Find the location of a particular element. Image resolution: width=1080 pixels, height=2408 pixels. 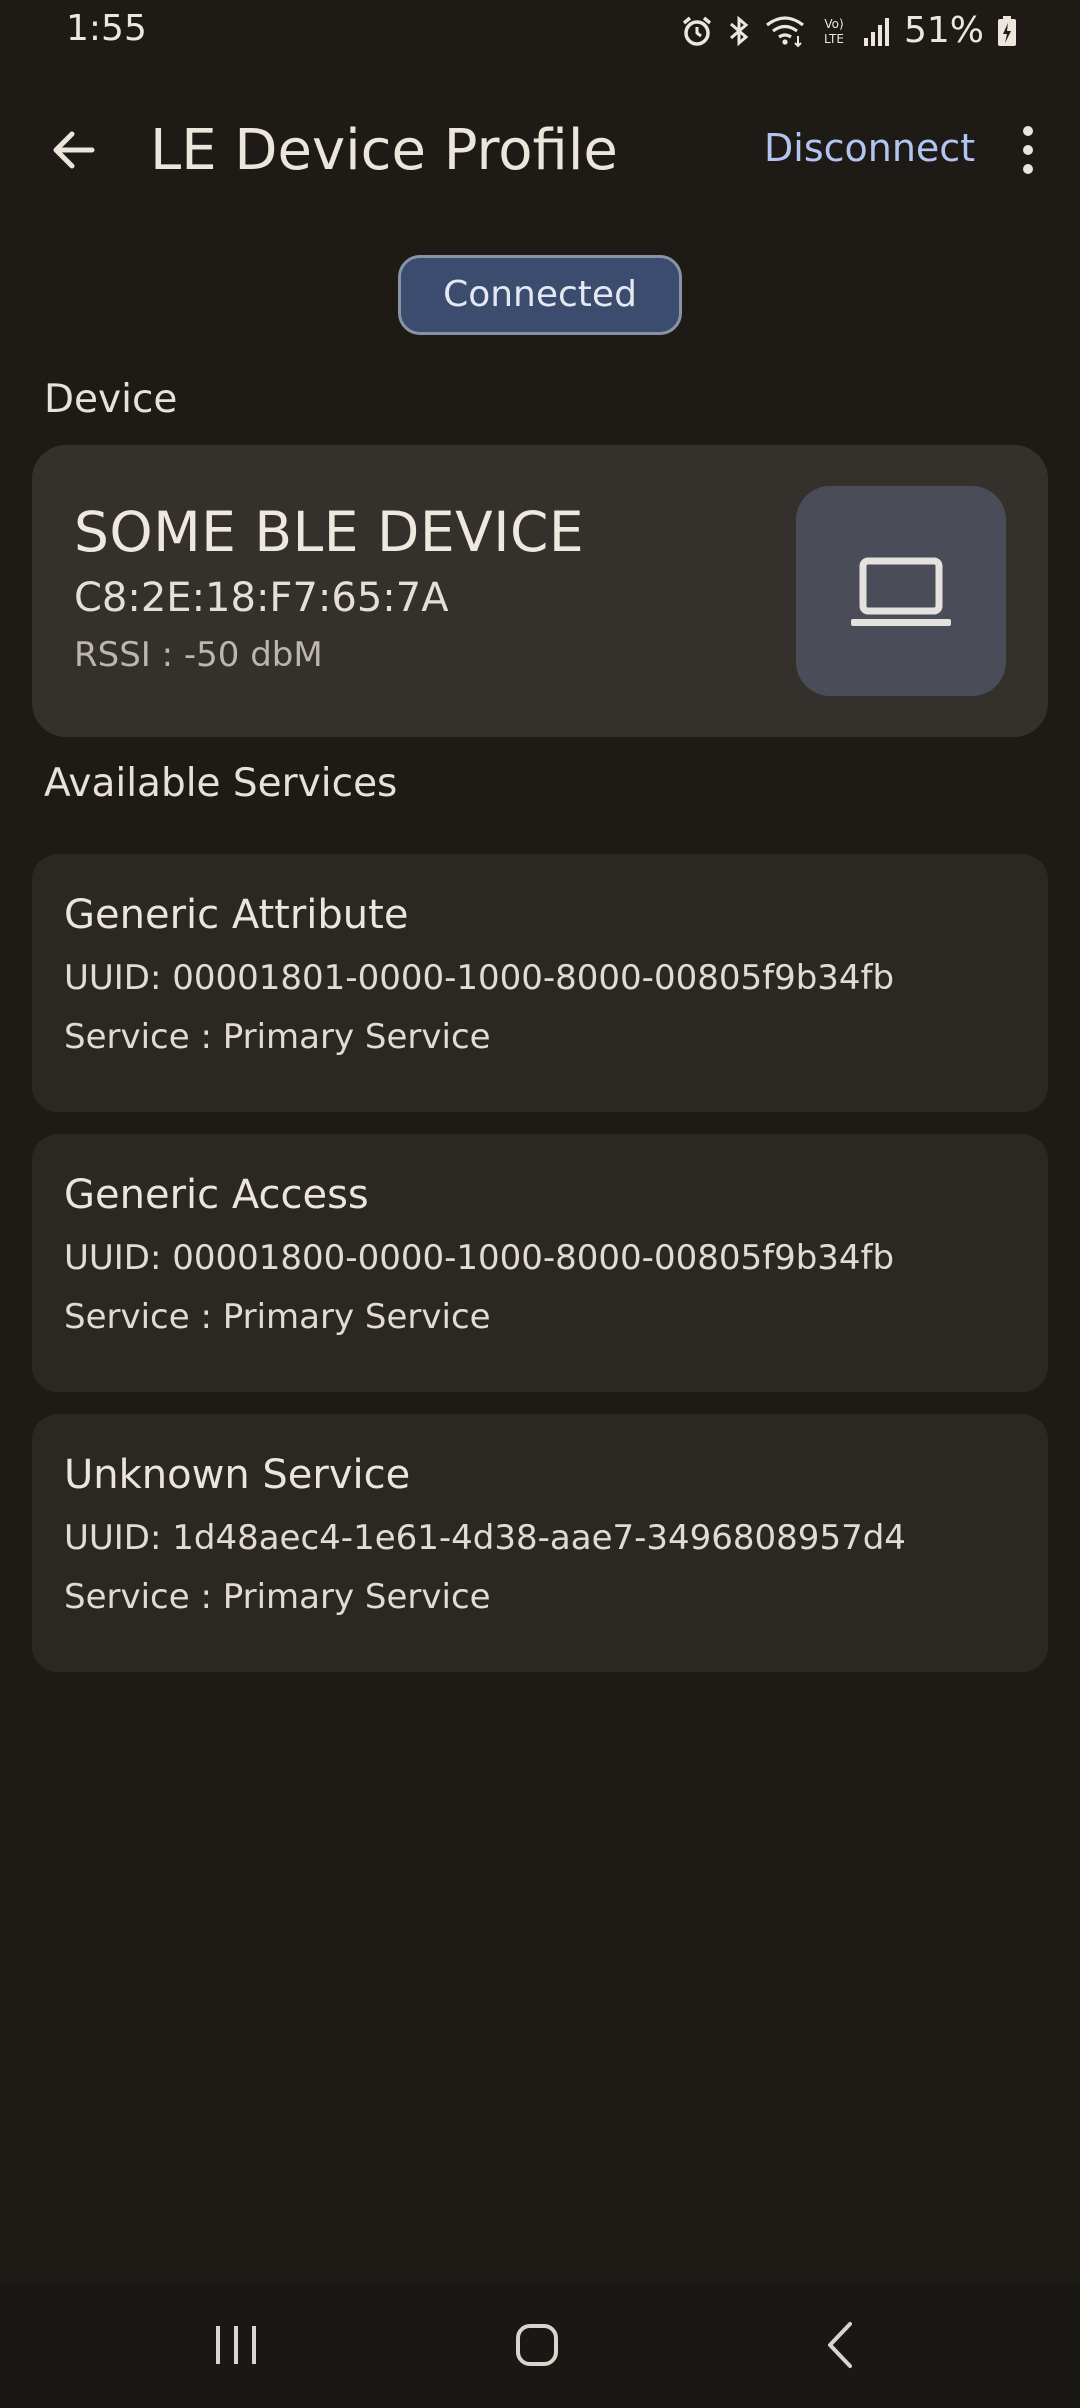

more-vert-icon is located at coordinates (1028, 150).